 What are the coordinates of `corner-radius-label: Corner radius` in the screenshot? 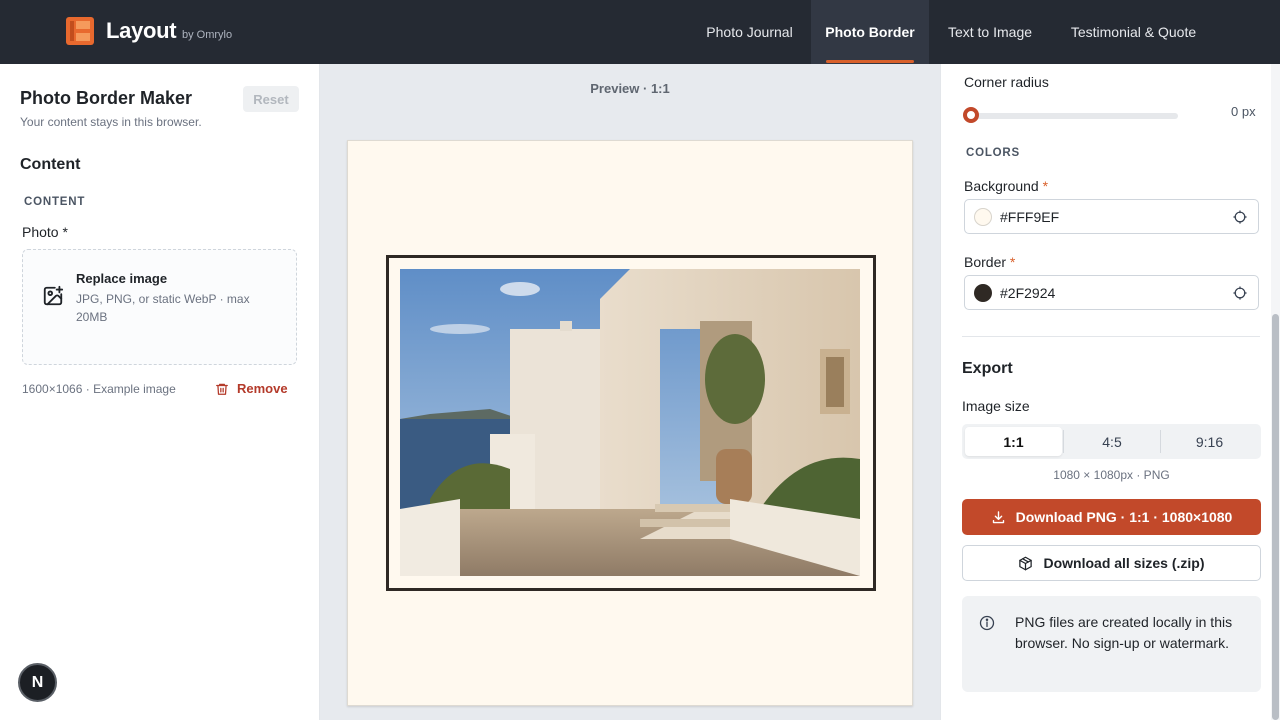 It's located at (1006, 82).